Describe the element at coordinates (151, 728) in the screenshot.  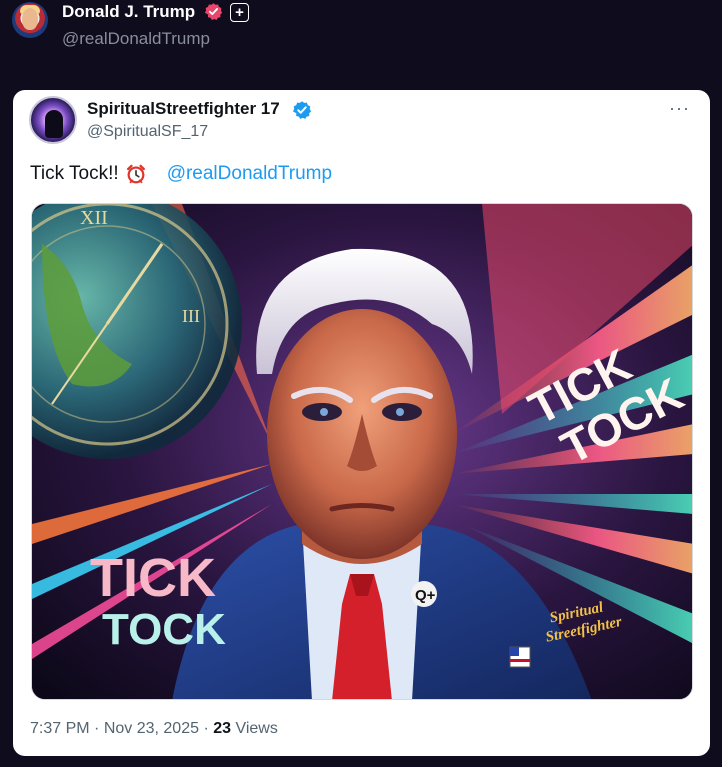
I see `post-date: Nov 23, 2025` at that location.